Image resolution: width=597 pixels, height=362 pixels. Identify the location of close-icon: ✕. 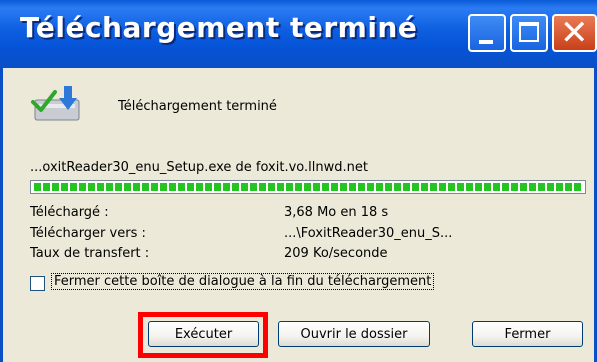
(574, 33).